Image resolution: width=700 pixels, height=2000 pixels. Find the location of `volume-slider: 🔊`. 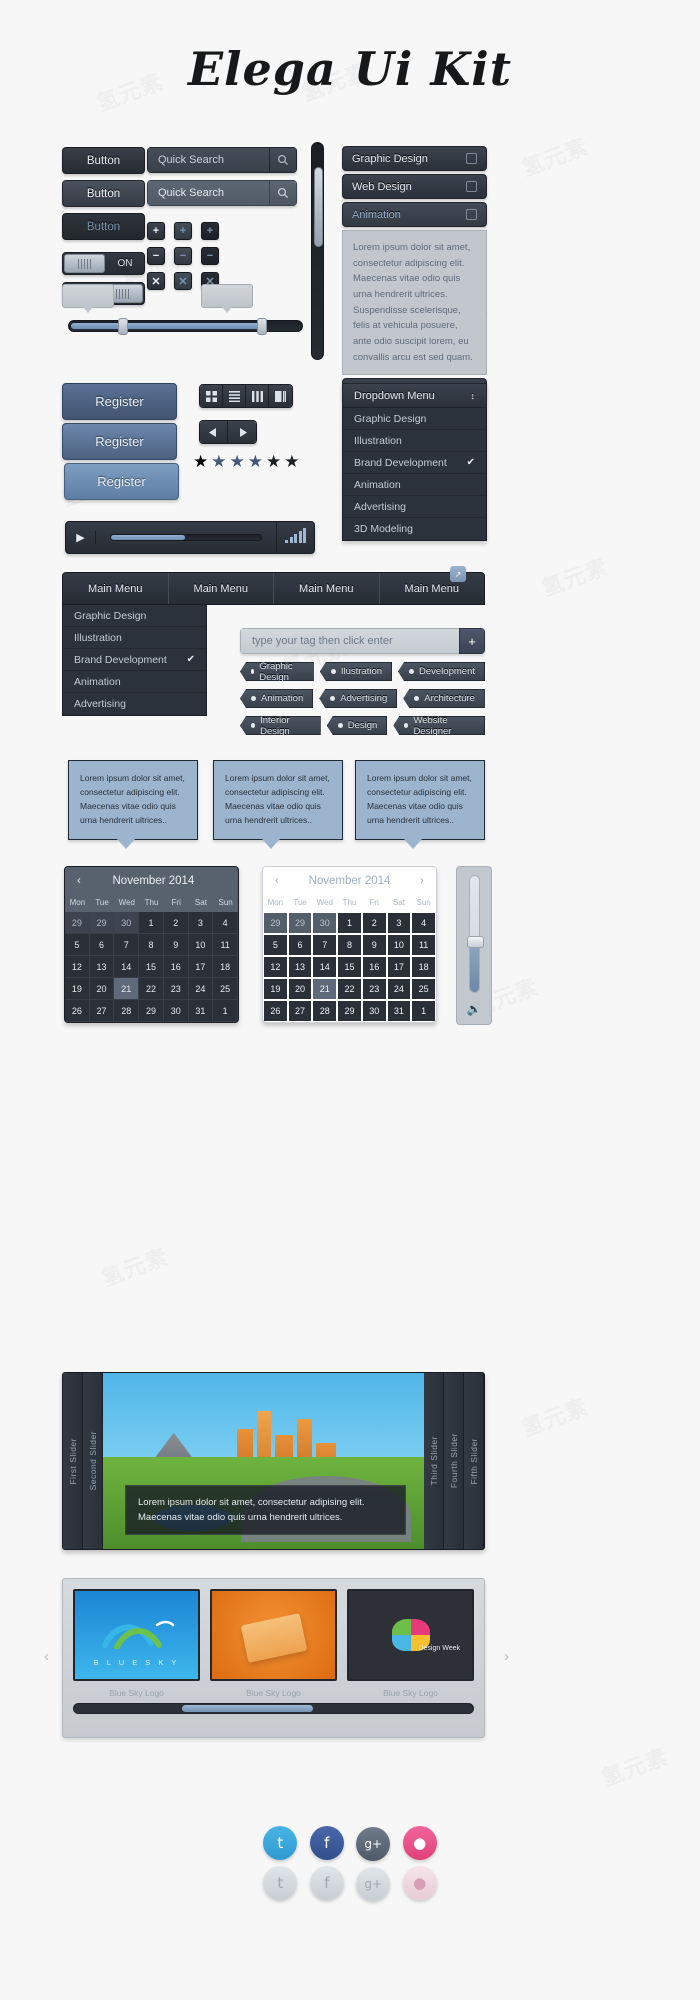

volume-slider: 🔊 is located at coordinates (474, 945).